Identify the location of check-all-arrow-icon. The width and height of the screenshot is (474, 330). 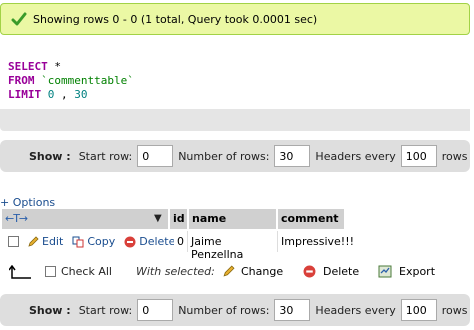
(21, 273).